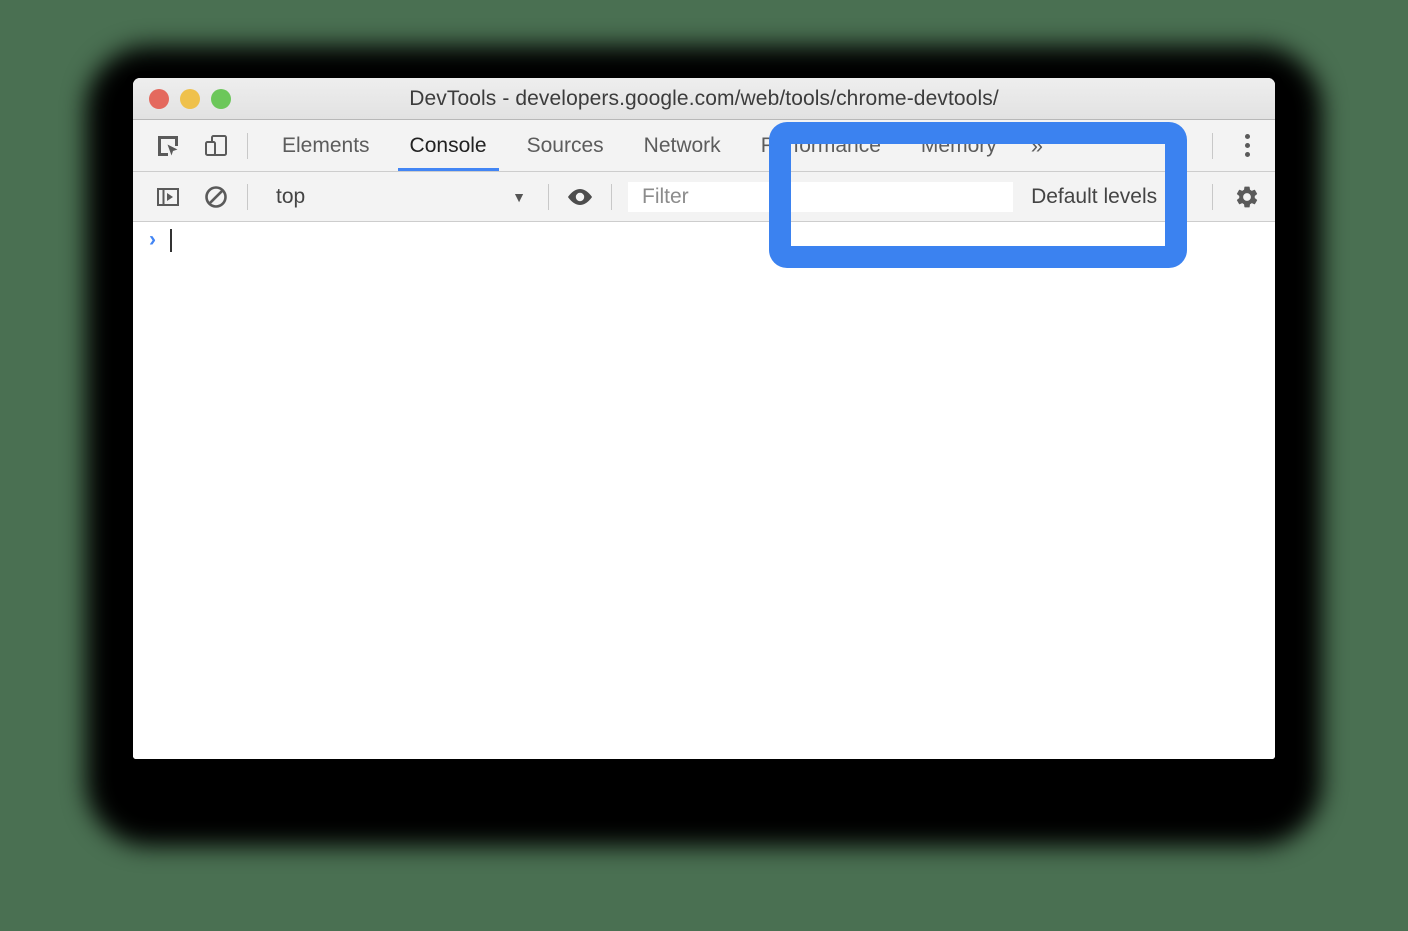  I want to click on tab-memory: Memory, so click(959, 145).